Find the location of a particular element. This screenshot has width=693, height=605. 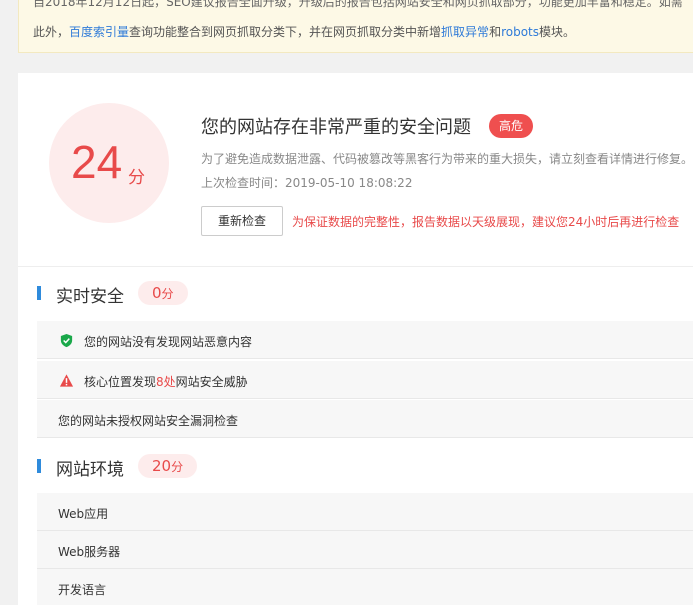

list-item-malicious-content: 您的网站没有发现网站恶意内容 is located at coordinates (365, 340).